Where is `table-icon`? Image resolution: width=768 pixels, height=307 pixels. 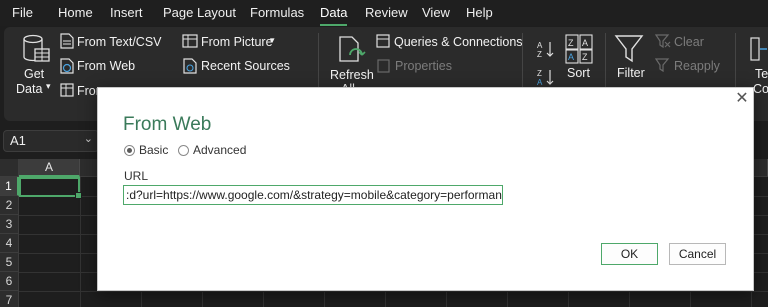 table-icon is located at coordinates (67, 90).